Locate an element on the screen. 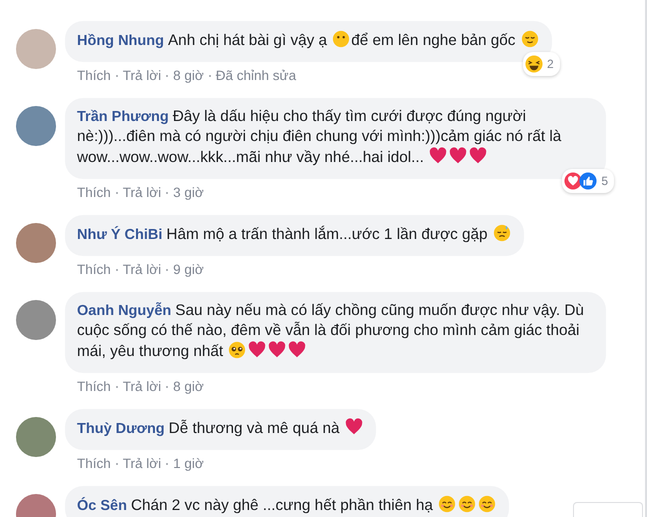  author-name: Trần Phương is located at coordinates (123, 117).